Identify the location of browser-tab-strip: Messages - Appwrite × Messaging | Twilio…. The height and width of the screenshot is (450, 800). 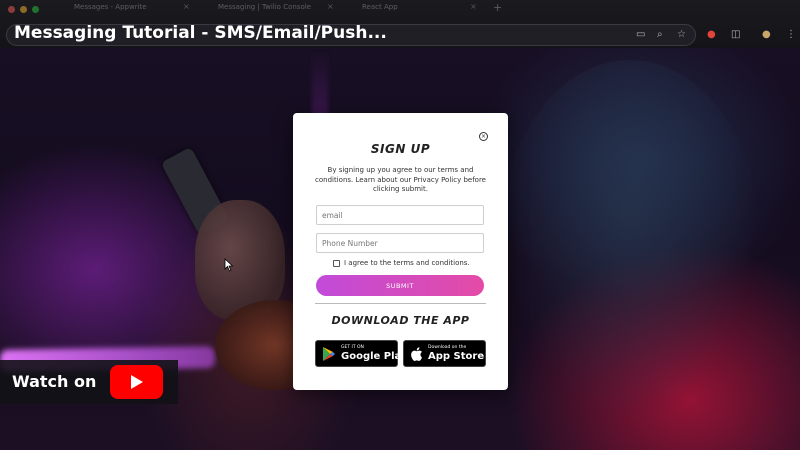
(400, 9).